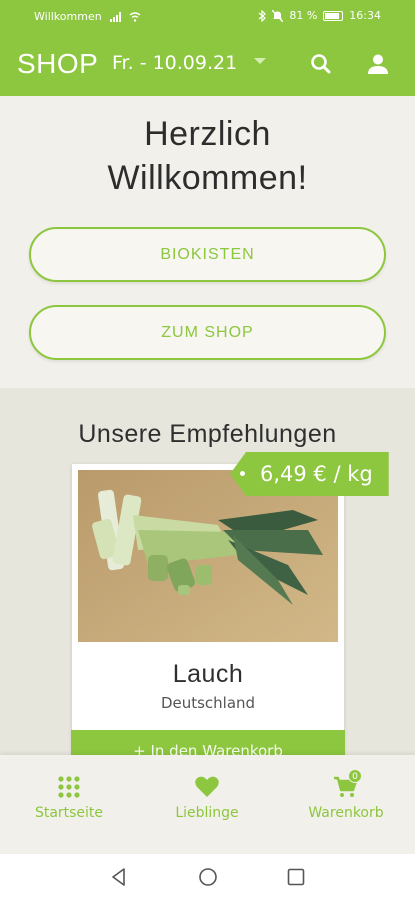 The width and height of the screenshot is (415, 900). I want to click on carrier-label: Willkommen, so click(68, 16).